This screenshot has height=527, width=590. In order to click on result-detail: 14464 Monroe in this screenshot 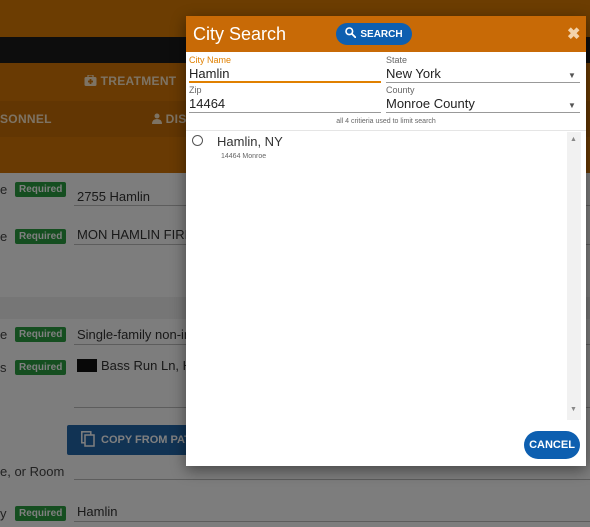, I will do `click(244, 156)`.